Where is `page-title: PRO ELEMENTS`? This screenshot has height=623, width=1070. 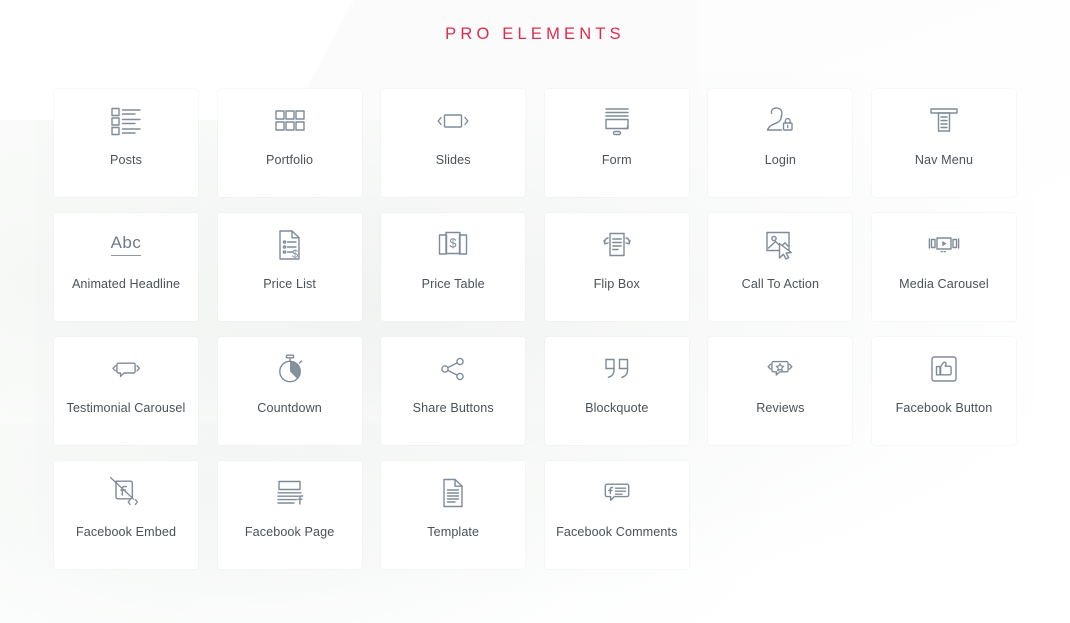 page-title: PRO ELEMENTS is located at coordinates (535, 34).